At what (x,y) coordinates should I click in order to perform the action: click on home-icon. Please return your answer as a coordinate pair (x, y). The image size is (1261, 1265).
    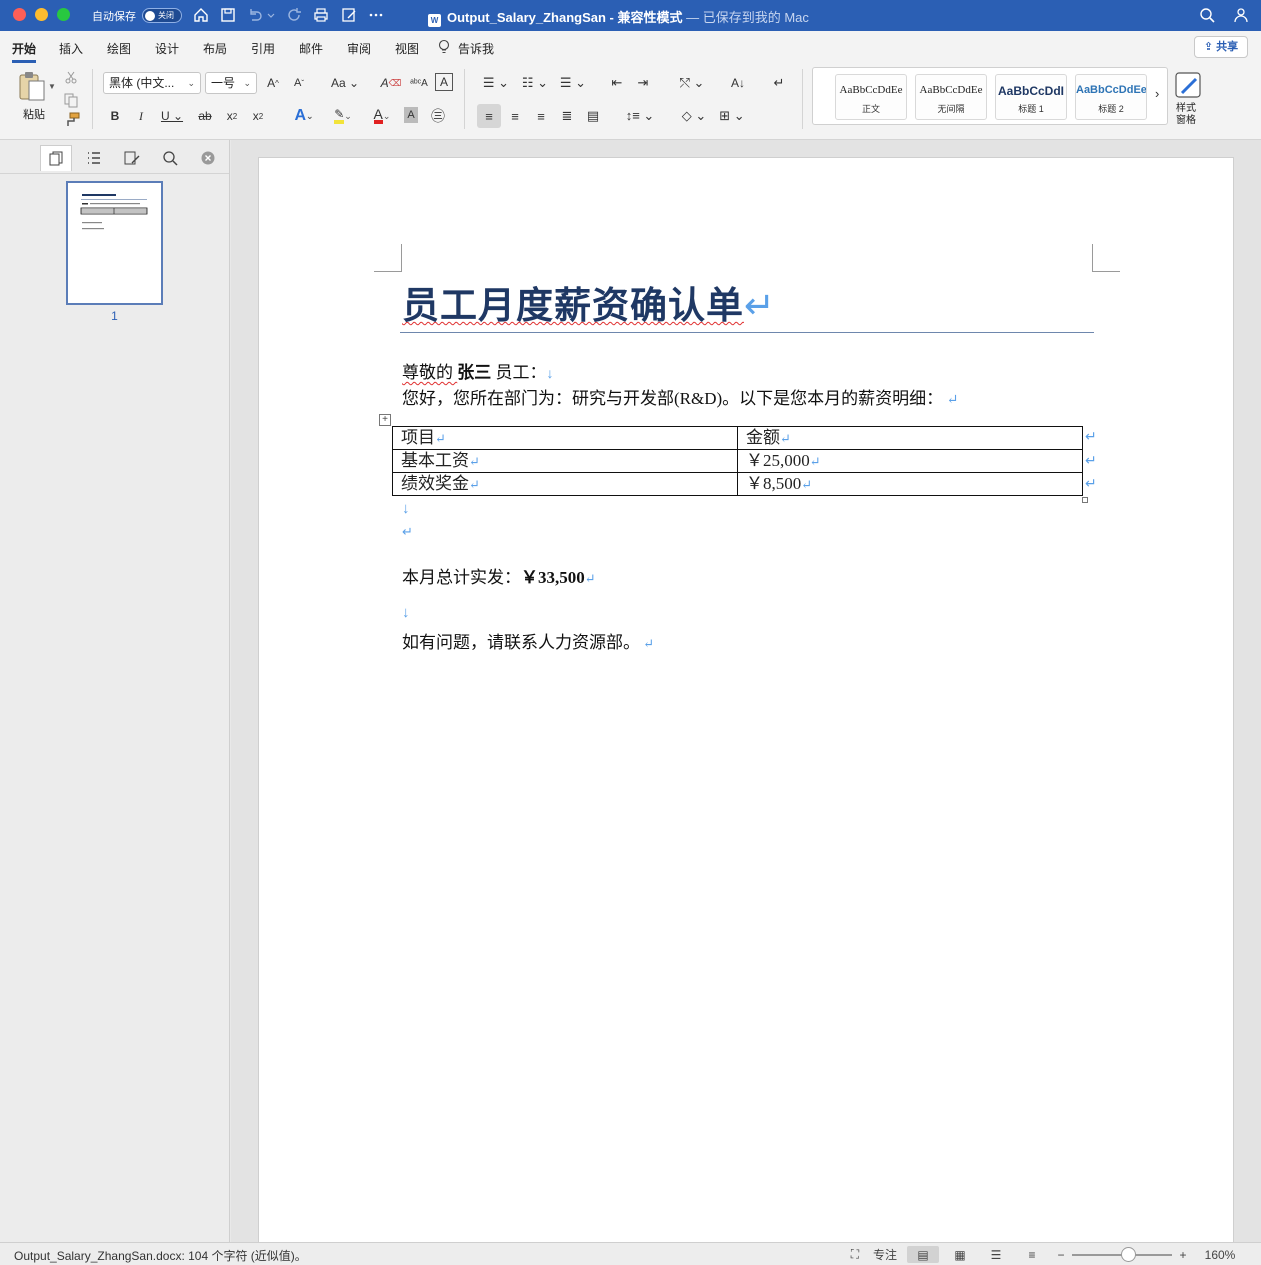
    Looking at the image, I should click on (201, 15).